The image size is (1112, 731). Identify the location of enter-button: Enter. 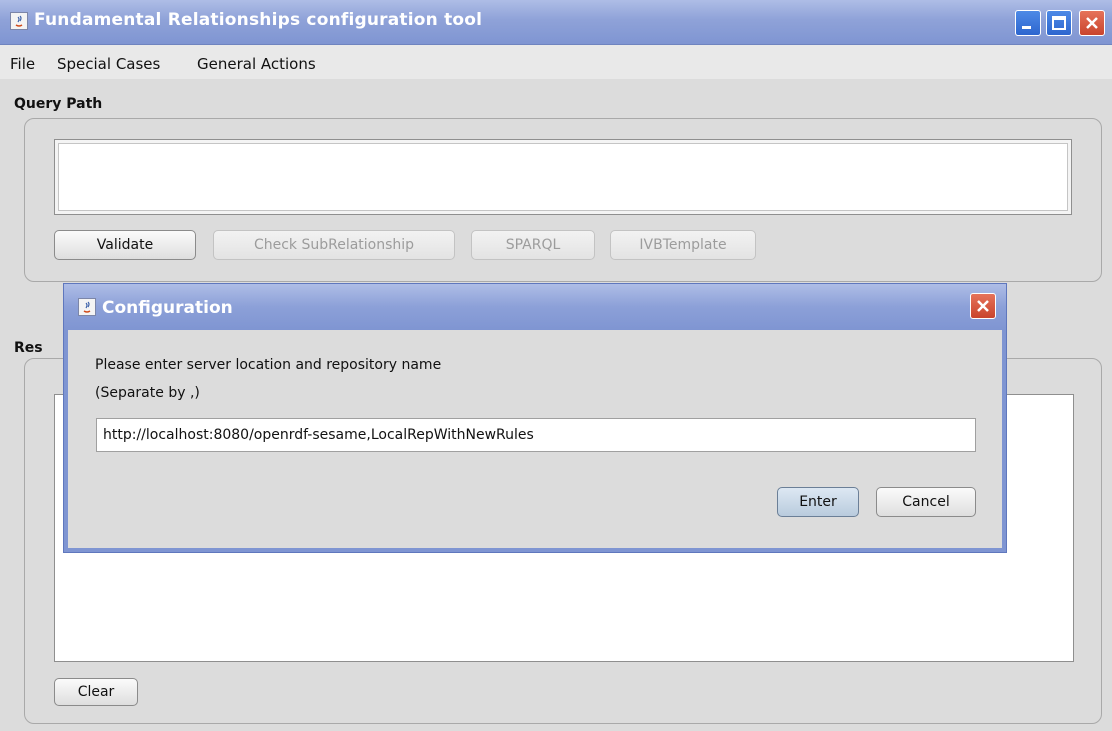
(818, 502).